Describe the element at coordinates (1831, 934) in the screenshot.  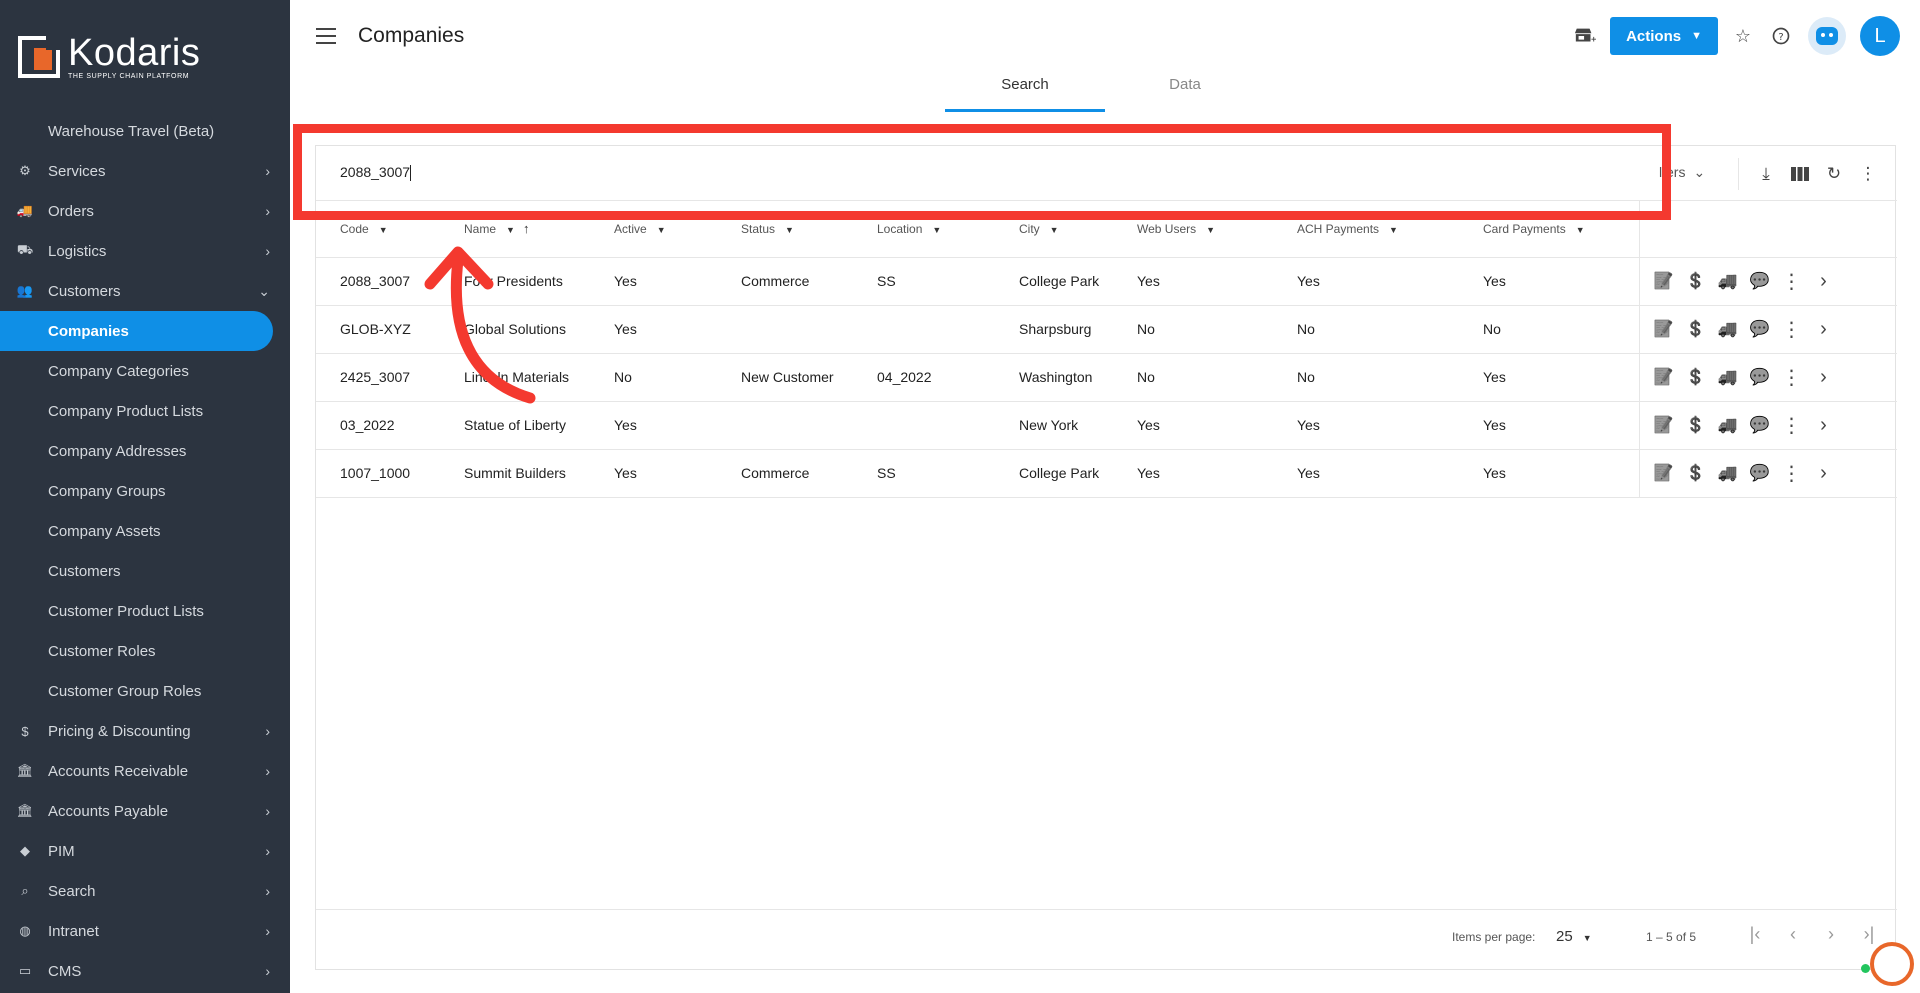
I see `next-page-icon: ›` at that location.